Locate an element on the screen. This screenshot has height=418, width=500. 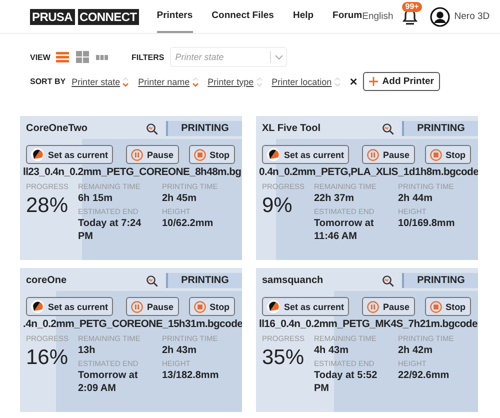
stat-value: 2h 42m is located at coordinates (416, 350).